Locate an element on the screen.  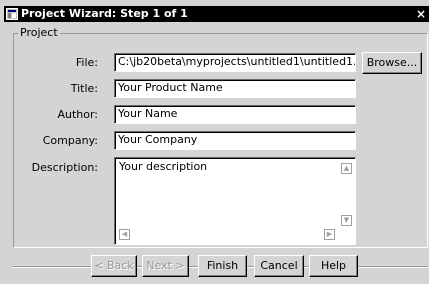
company-label: Company: is located at coordinates (70, 140).